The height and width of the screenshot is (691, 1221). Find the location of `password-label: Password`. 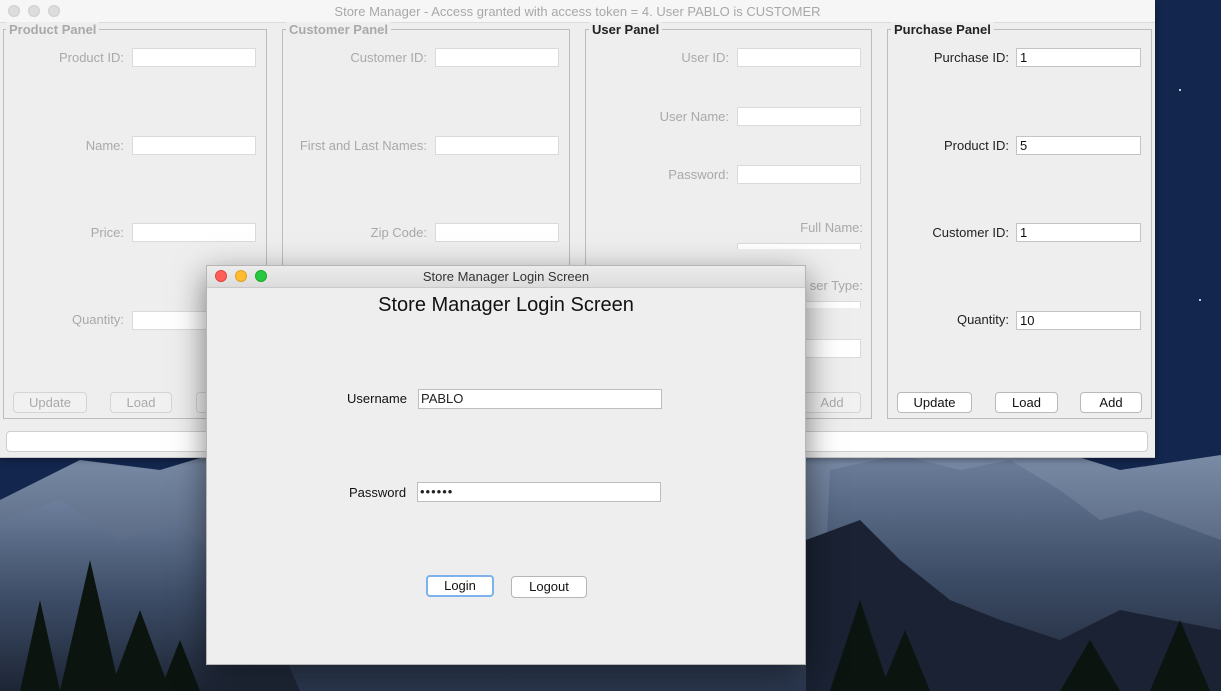

password-label: Password is located at coordinates (378, 492).